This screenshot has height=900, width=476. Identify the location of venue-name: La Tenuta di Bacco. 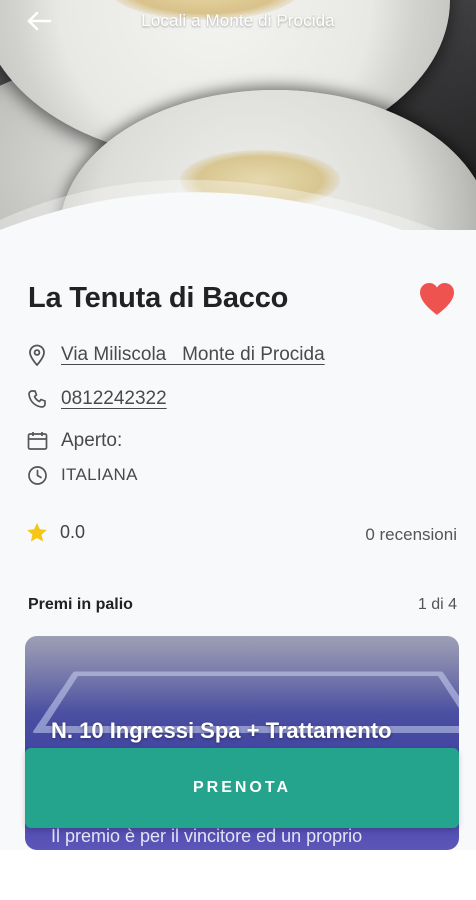
(158, 298).